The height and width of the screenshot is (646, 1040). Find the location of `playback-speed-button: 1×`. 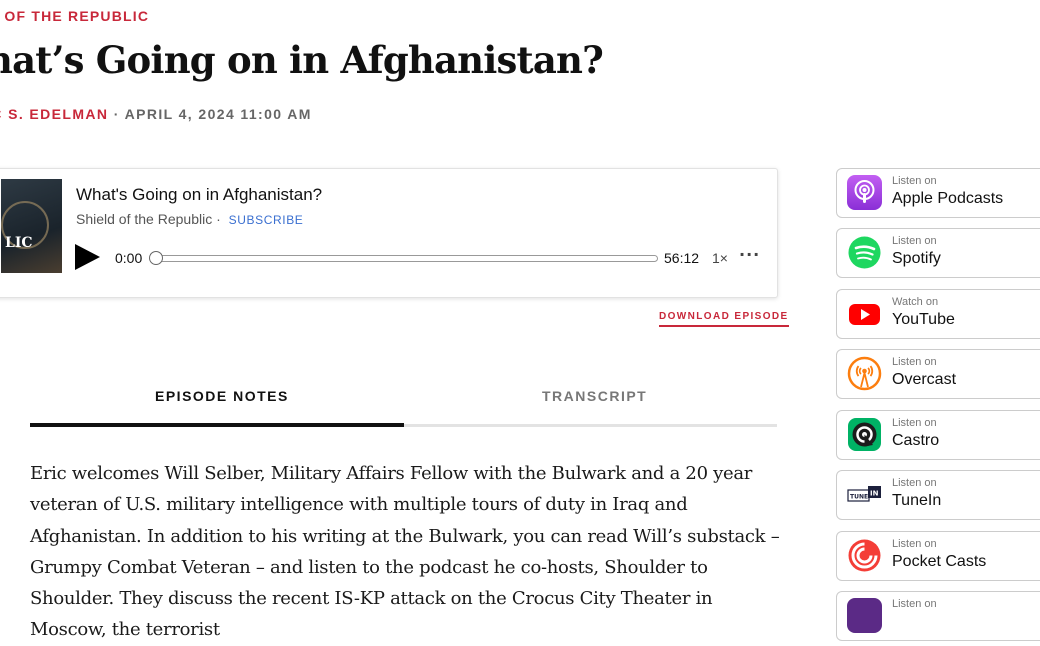

playback-speed-button: 1× is located at coordinates (720, 258).